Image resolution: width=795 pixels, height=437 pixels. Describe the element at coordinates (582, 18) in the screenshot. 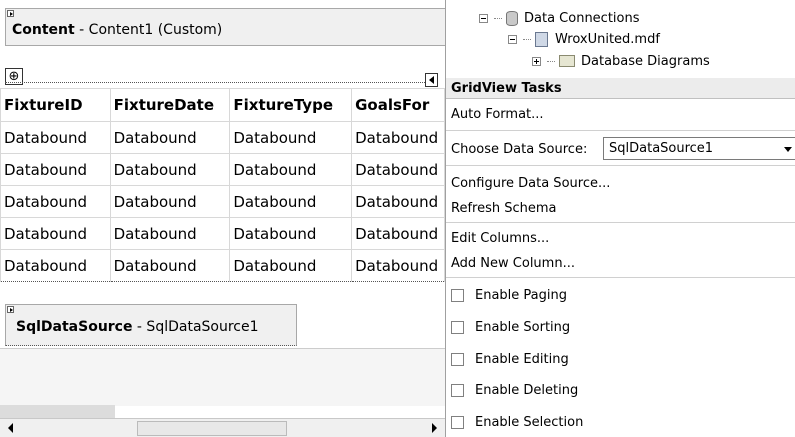

I see `tree-item-label: Data Connections` at that location.